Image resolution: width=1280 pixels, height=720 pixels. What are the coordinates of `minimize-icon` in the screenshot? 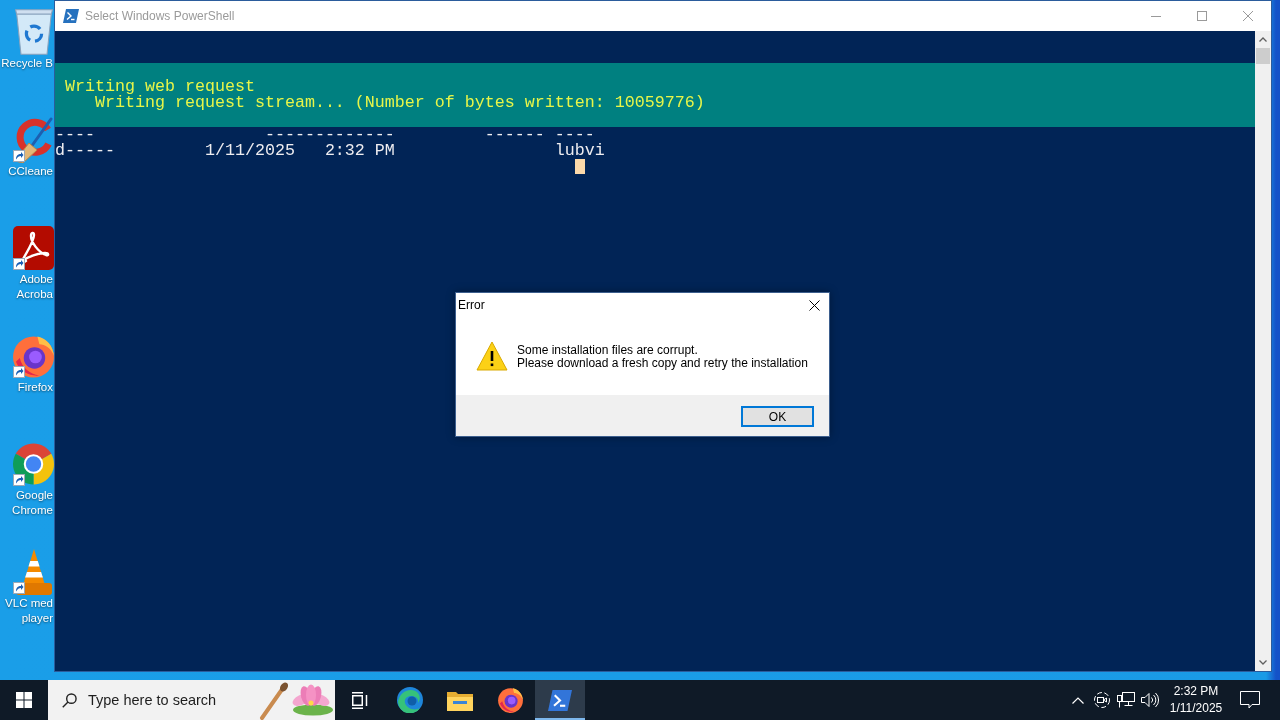 It's located at (1156, 16).